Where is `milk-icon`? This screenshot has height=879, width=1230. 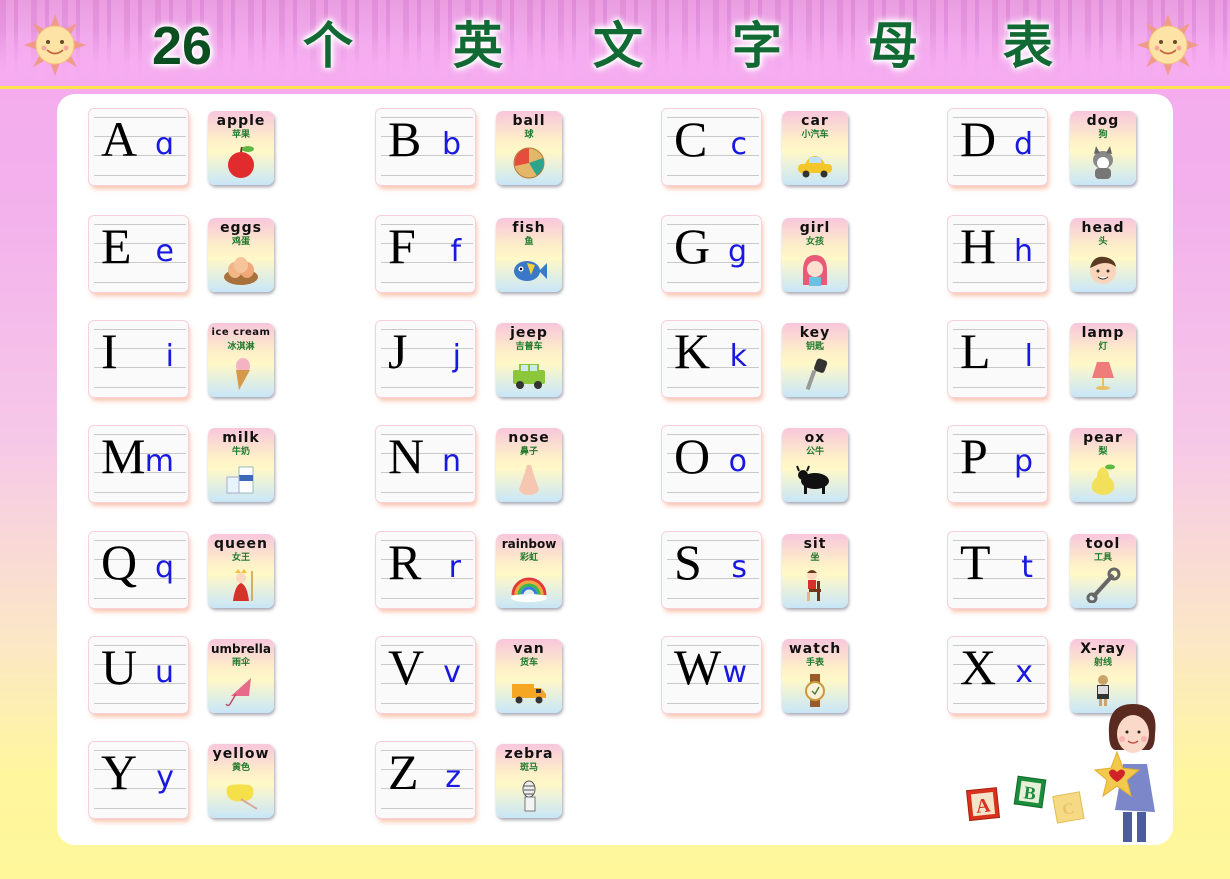 milk-icon is located at coordinates (241, 479).